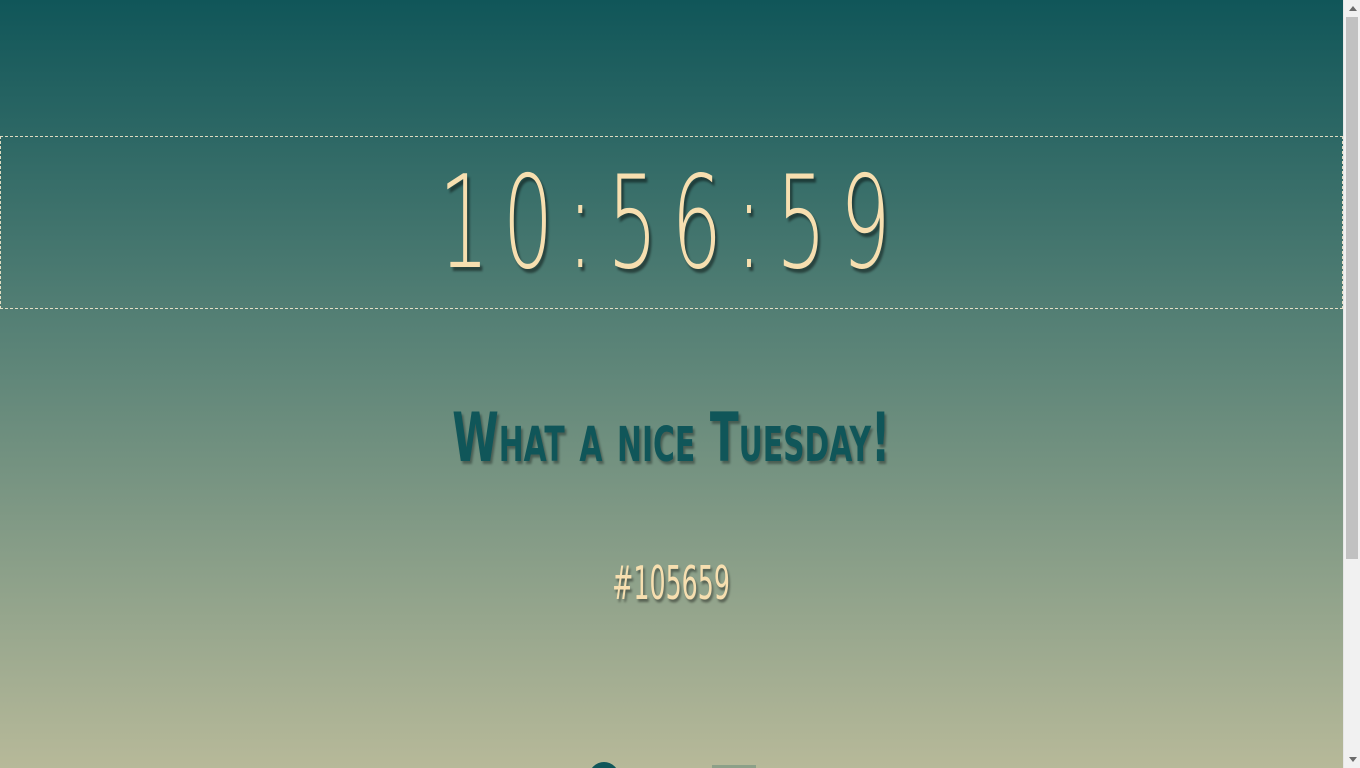 This screenshot has height=768, width=1360. I want to click on bottom-circle-icon, so click(604, 765).